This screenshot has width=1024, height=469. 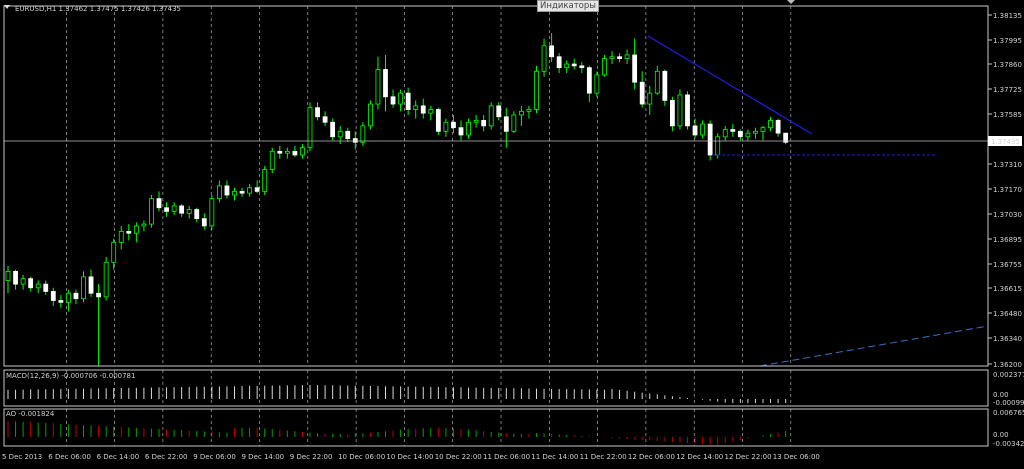 What do you see at coordinates (603, 457) in the screenshot?
I see `time-tick-label: 11 Dec 22:00` at bounding box center [603, 457].